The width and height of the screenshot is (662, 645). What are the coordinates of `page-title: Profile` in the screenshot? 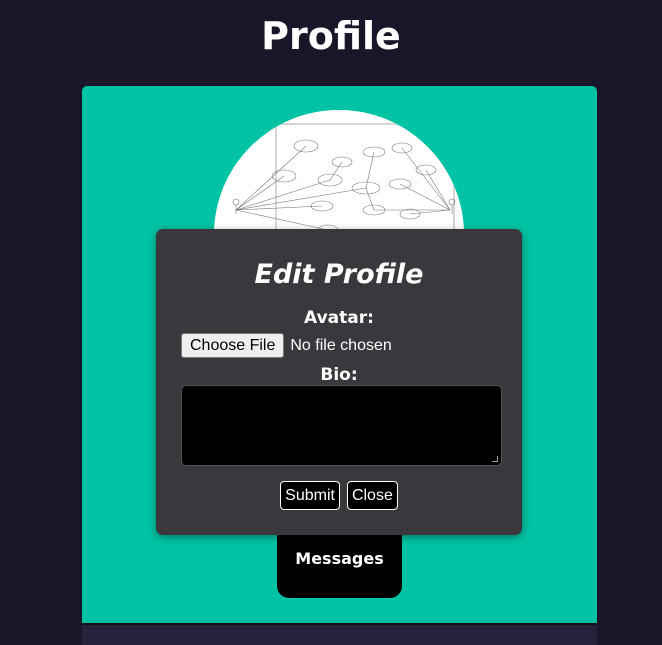 It's located at (331, 36).